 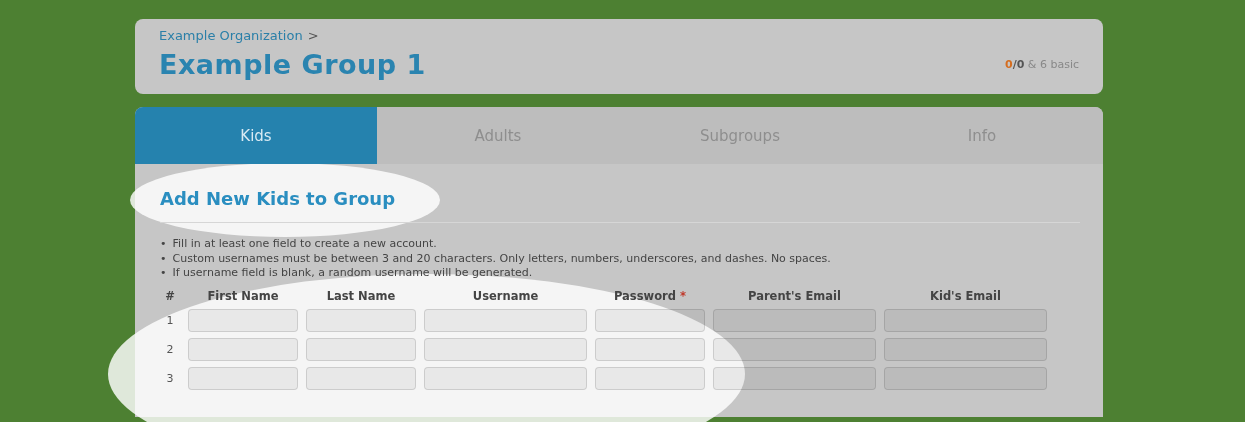 What do you see at coordinates (170, 378) in the screenshot?
I see `row-number: 3` at bounding box center [170, 378].